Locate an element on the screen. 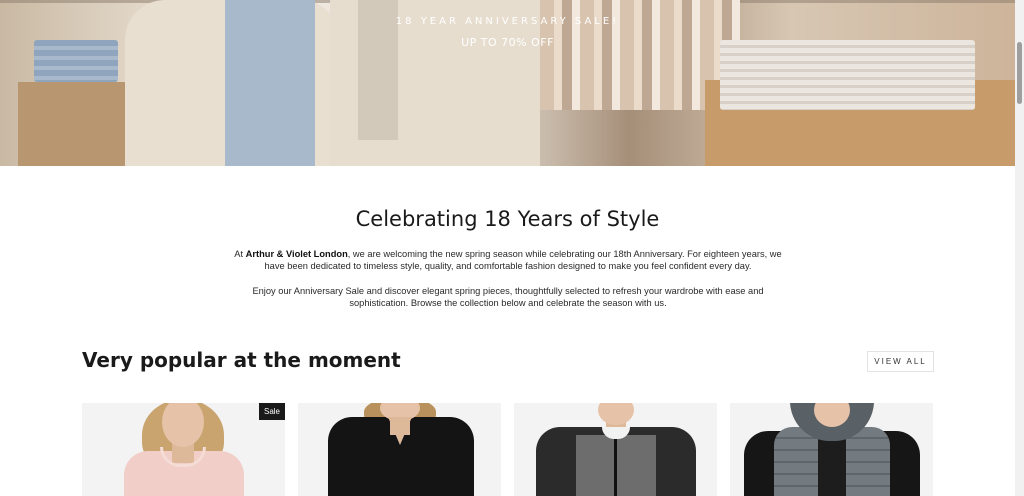 The image size is (1024, 496). hero-text: 18 YEAR ANNIVERSARY SALE! UP TO 70% OFF is located at coordinates (507, 32).